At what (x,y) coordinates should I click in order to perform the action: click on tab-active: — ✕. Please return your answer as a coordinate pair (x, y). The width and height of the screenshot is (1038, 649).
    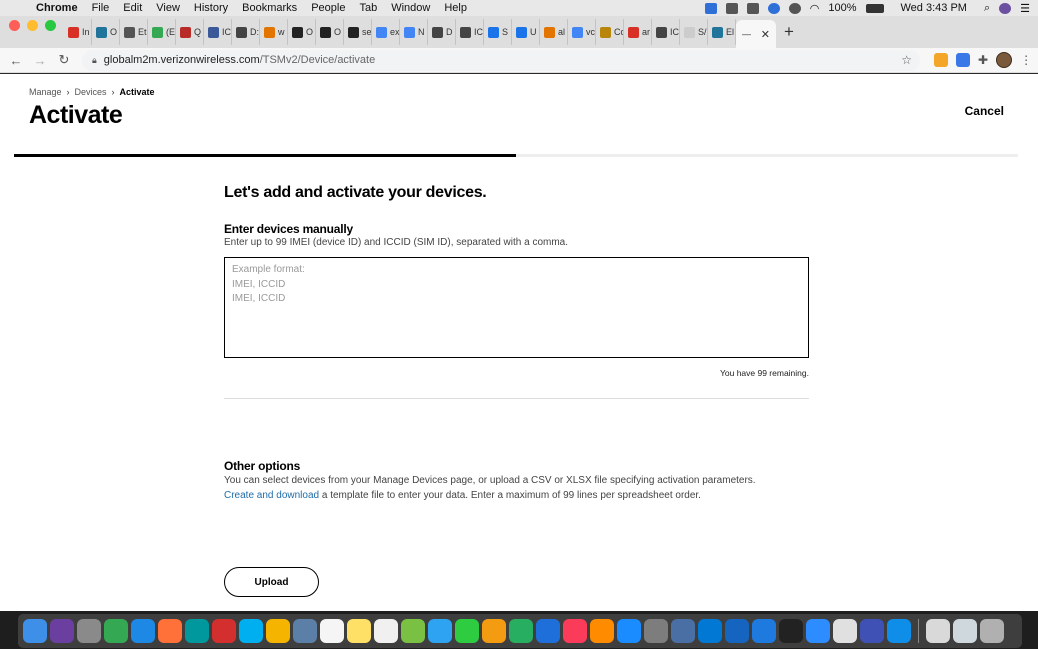
    Looking at the image, I should click on (756, 34).